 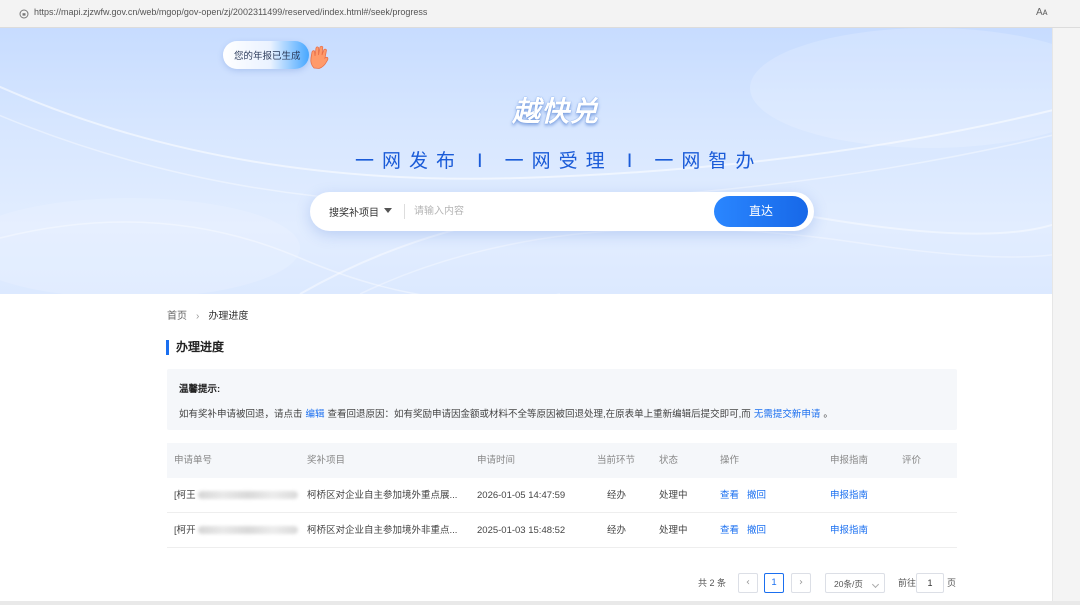 I want to click on header-guide: 申报指南, so click(x=849, y=460).